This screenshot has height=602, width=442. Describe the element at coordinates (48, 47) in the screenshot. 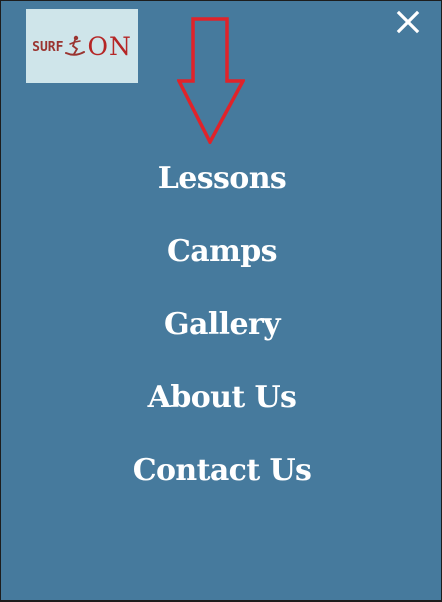

I see `logo-surf-text: SURF` at that location.